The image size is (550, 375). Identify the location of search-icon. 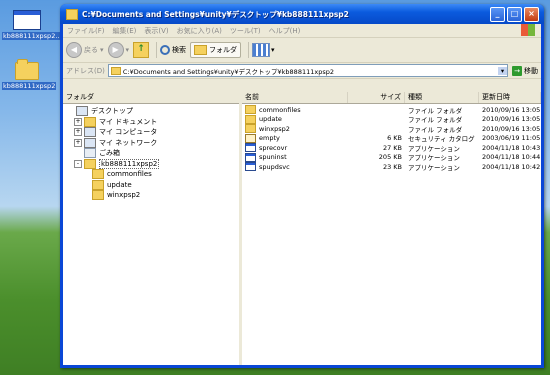
(165, 50).